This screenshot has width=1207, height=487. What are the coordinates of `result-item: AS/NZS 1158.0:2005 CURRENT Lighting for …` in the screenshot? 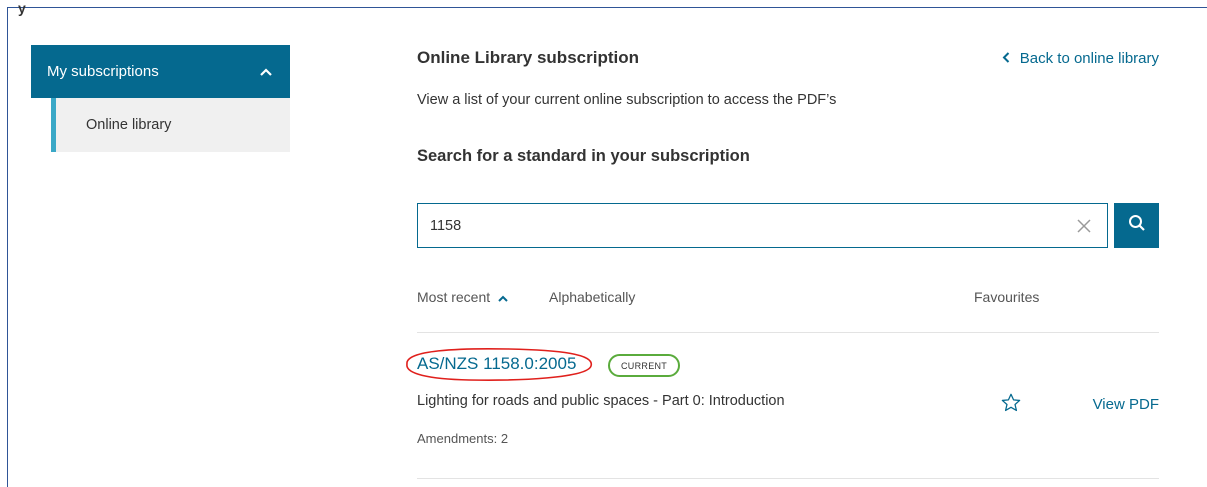 It's located at (782, 405).